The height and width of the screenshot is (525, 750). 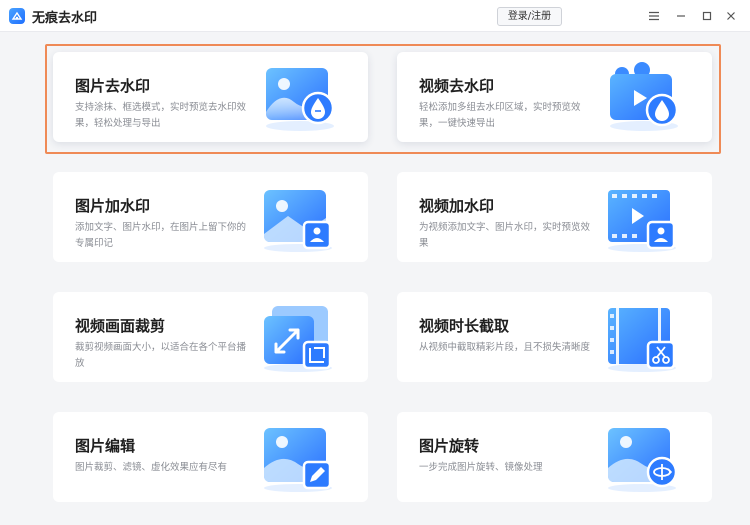 I want to click on card-desc: 支持涂抹、框选模式，实时预览去水印效果，轻松处理与导出, so click(x=161, y=115).